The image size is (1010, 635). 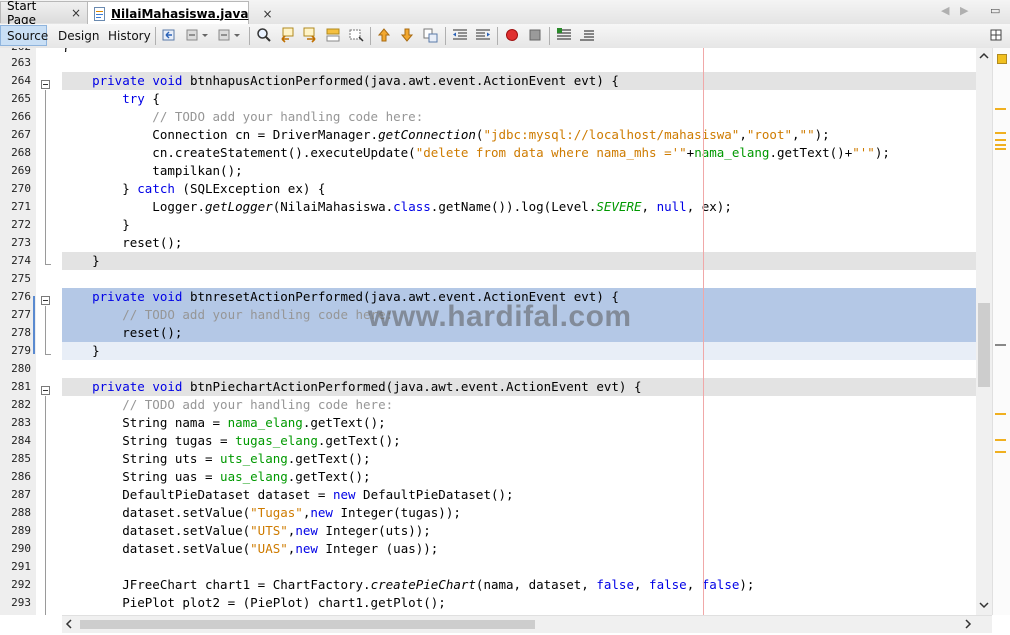 I want to click on comment-icon, so click(x=564, y=35).